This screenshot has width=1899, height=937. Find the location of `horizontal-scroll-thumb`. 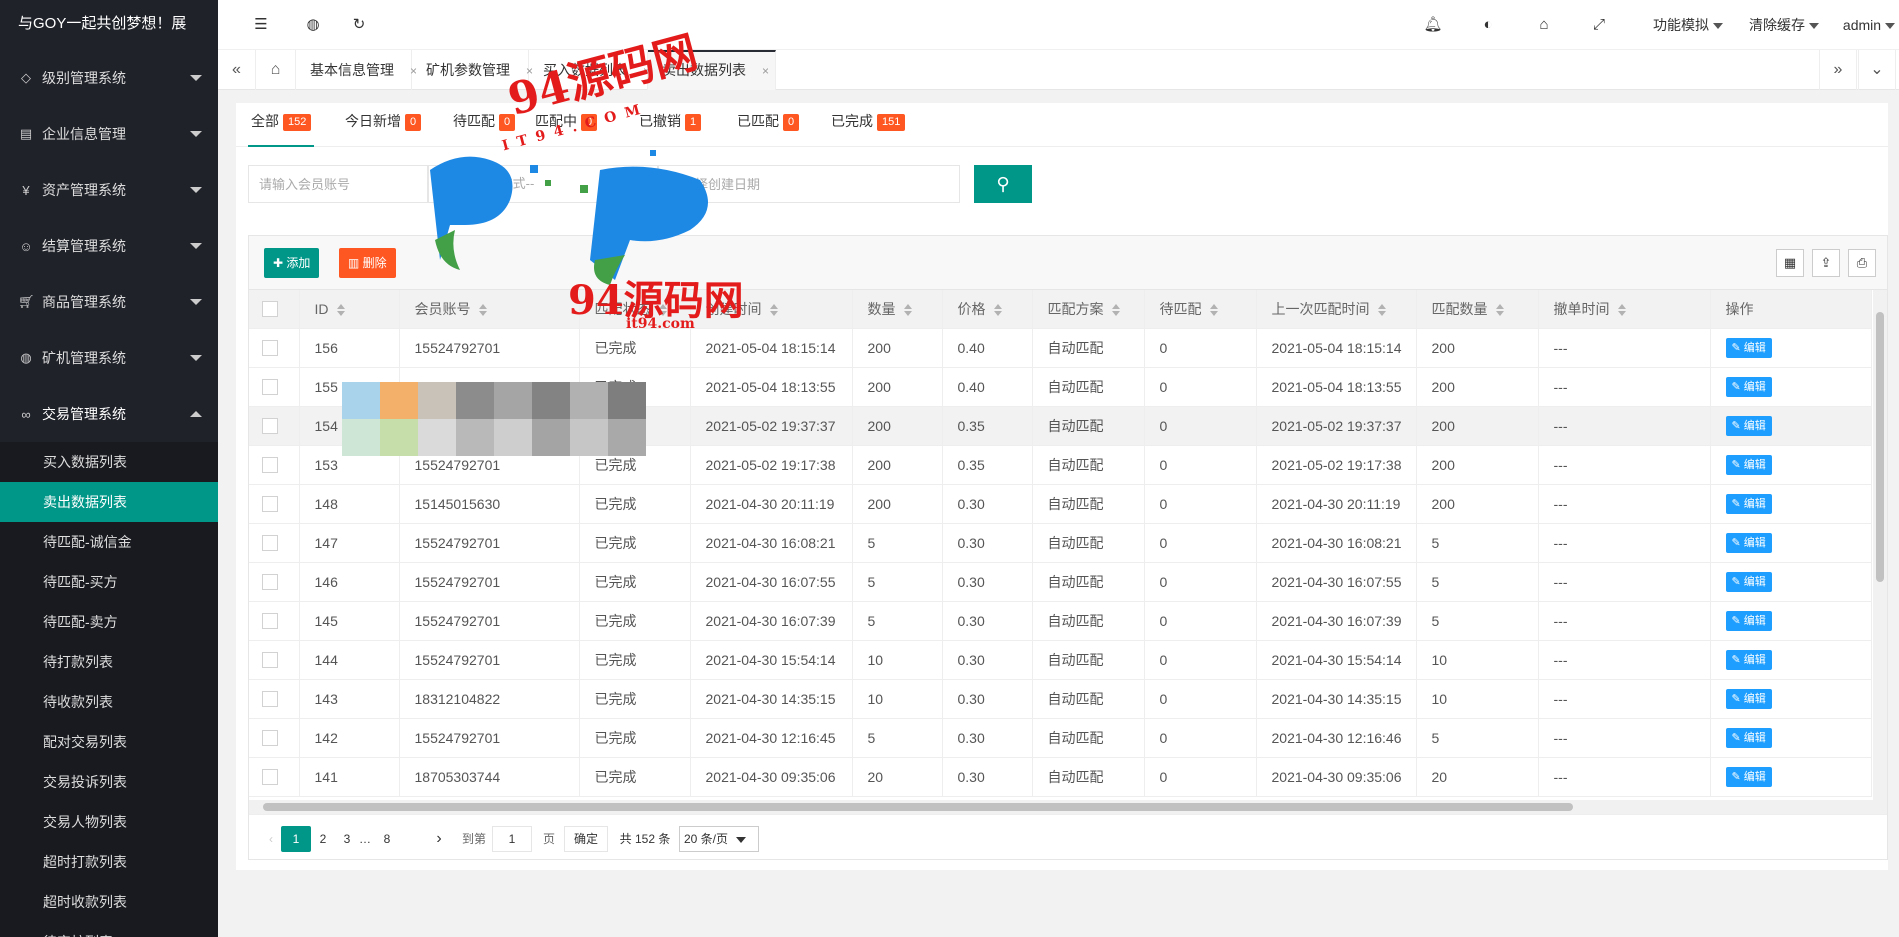

horizontal-scroll-thumb is located at coordinates (918, 807).